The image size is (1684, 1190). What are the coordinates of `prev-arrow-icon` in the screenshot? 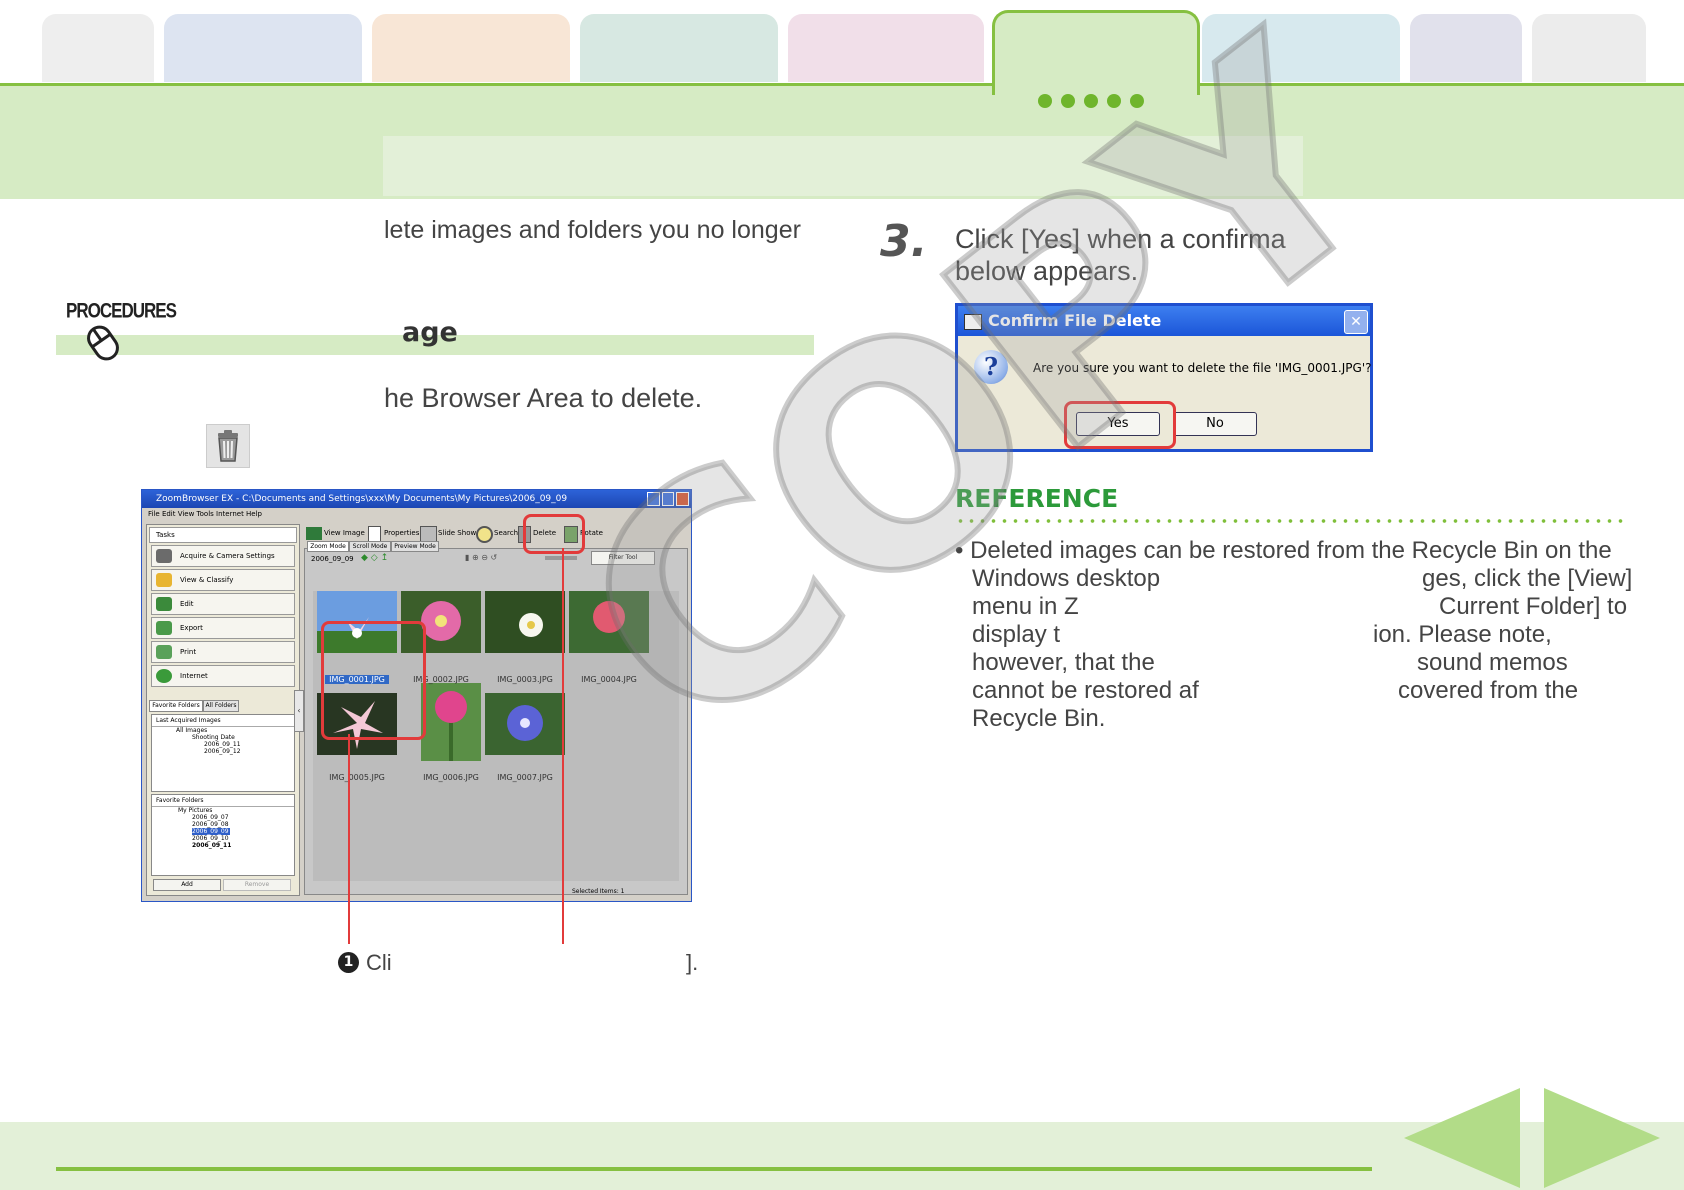 It's located at (1463, 1138).